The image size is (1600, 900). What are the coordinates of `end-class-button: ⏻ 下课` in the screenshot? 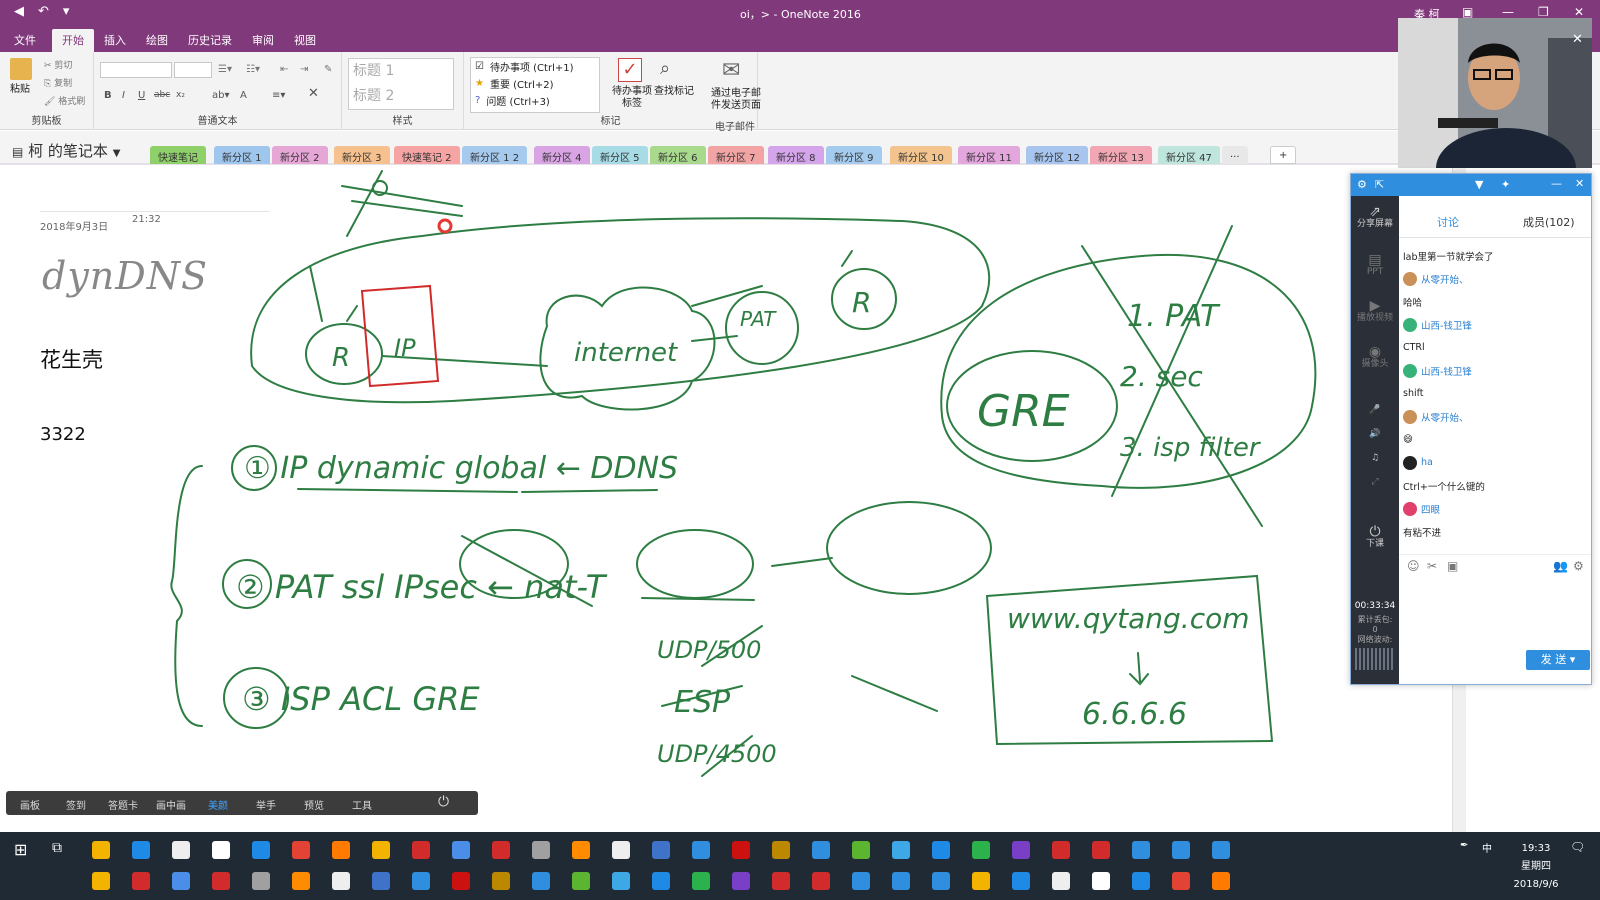 It's located at (1375, 537).